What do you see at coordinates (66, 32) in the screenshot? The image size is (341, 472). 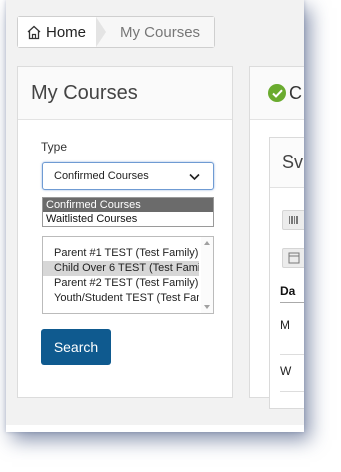 I see `breadcrumb-home-label: Home` at bounding box center [66, 32].